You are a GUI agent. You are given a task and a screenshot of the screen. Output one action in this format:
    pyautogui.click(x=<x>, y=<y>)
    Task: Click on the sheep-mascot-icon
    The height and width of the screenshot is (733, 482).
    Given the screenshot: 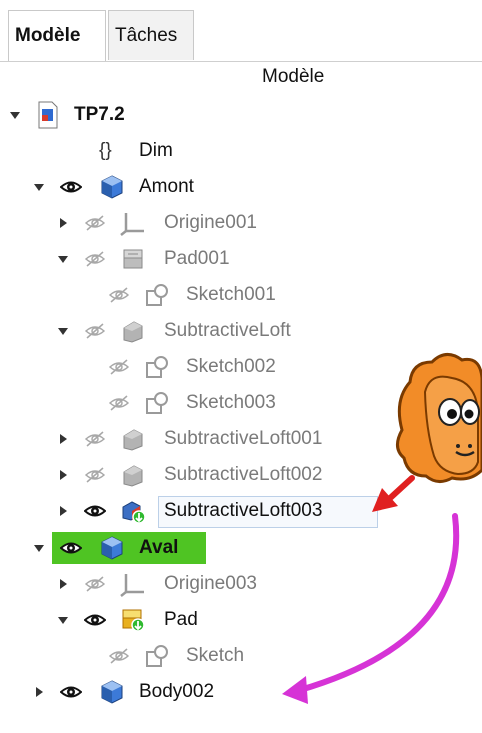 What is the action you would take?
    pyautogui.click(x=439, y=418)
    